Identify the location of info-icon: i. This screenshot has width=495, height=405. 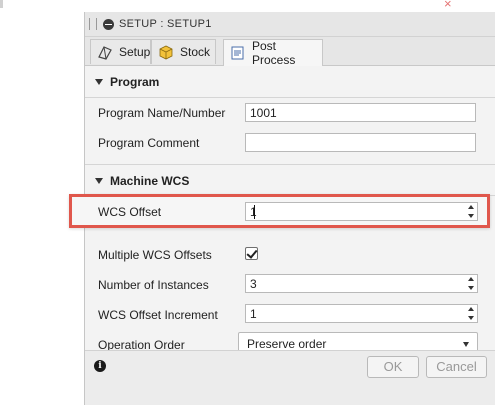
(100, 366).